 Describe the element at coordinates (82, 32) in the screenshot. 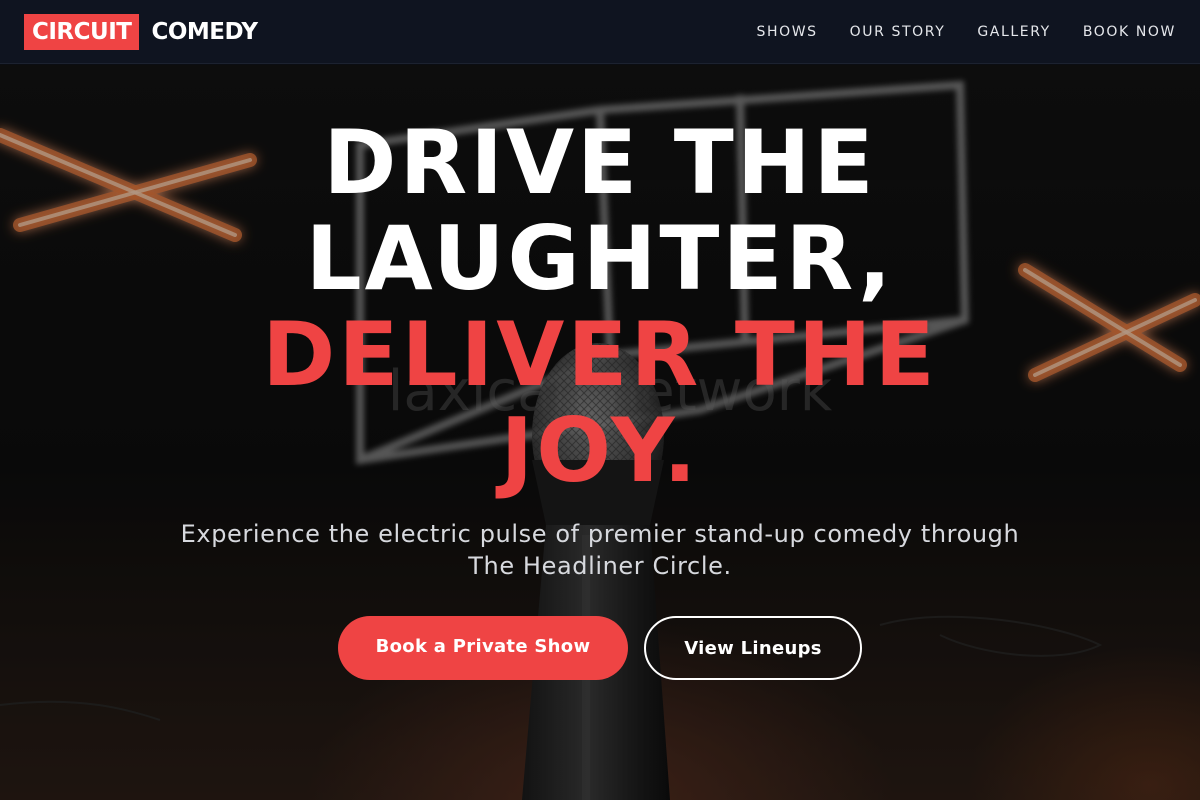

I see `brand-logo-badge: CIRCUIT` at that location.